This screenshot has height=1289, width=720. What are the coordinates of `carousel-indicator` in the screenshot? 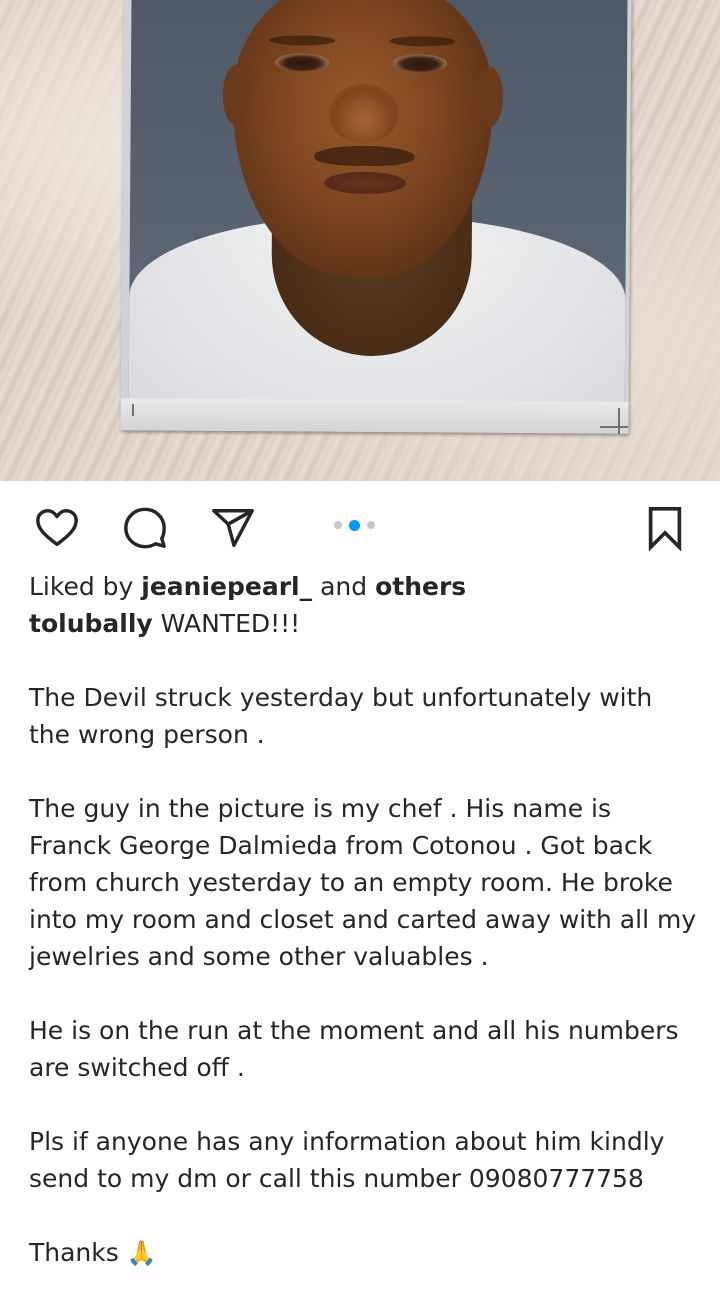 It's located at (354, 525).